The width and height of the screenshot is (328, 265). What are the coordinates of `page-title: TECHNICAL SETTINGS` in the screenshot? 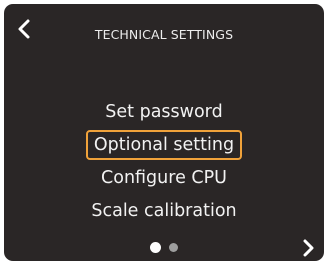 It's located at (164, 34).